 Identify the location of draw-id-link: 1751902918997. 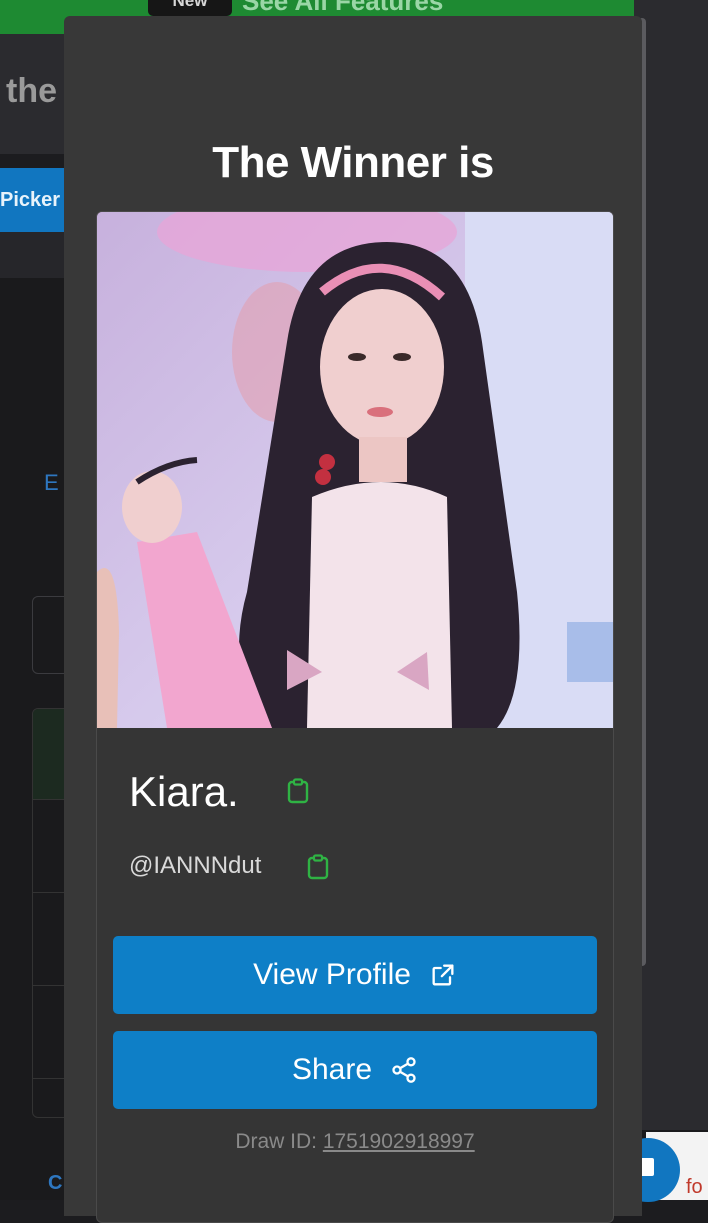
(399, 1141).